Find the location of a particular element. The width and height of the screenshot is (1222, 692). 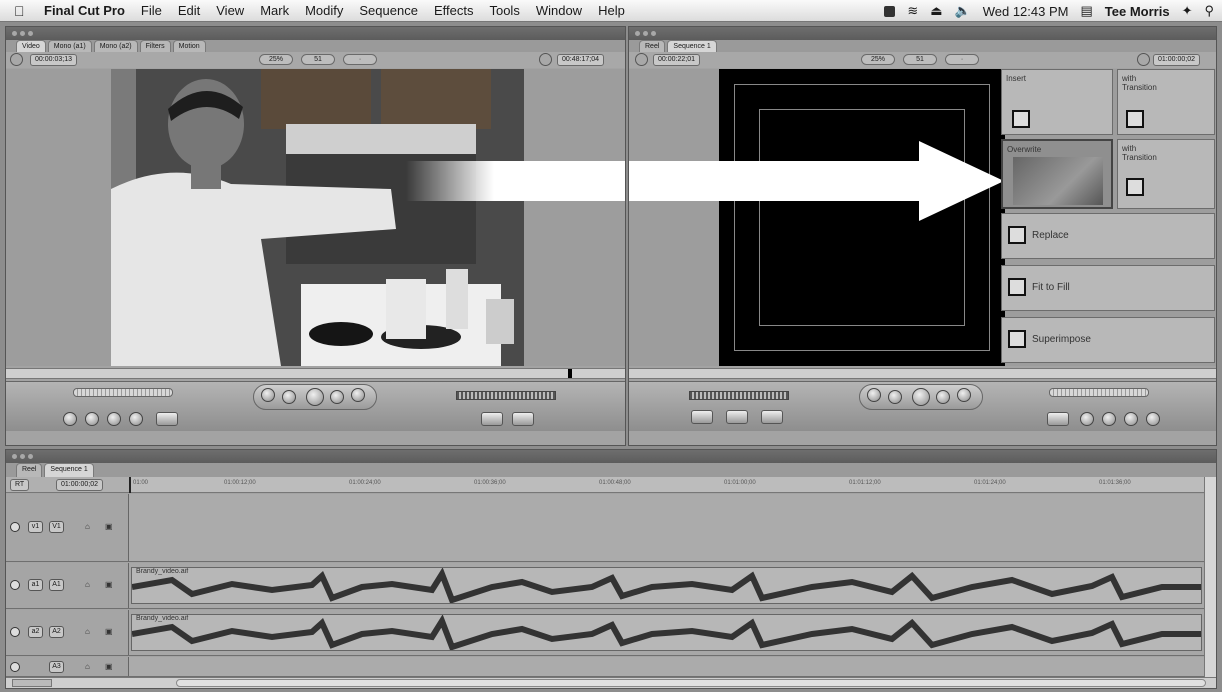

overlay-insert-with-transition: with Transition is located at coordinates (1166, 102).